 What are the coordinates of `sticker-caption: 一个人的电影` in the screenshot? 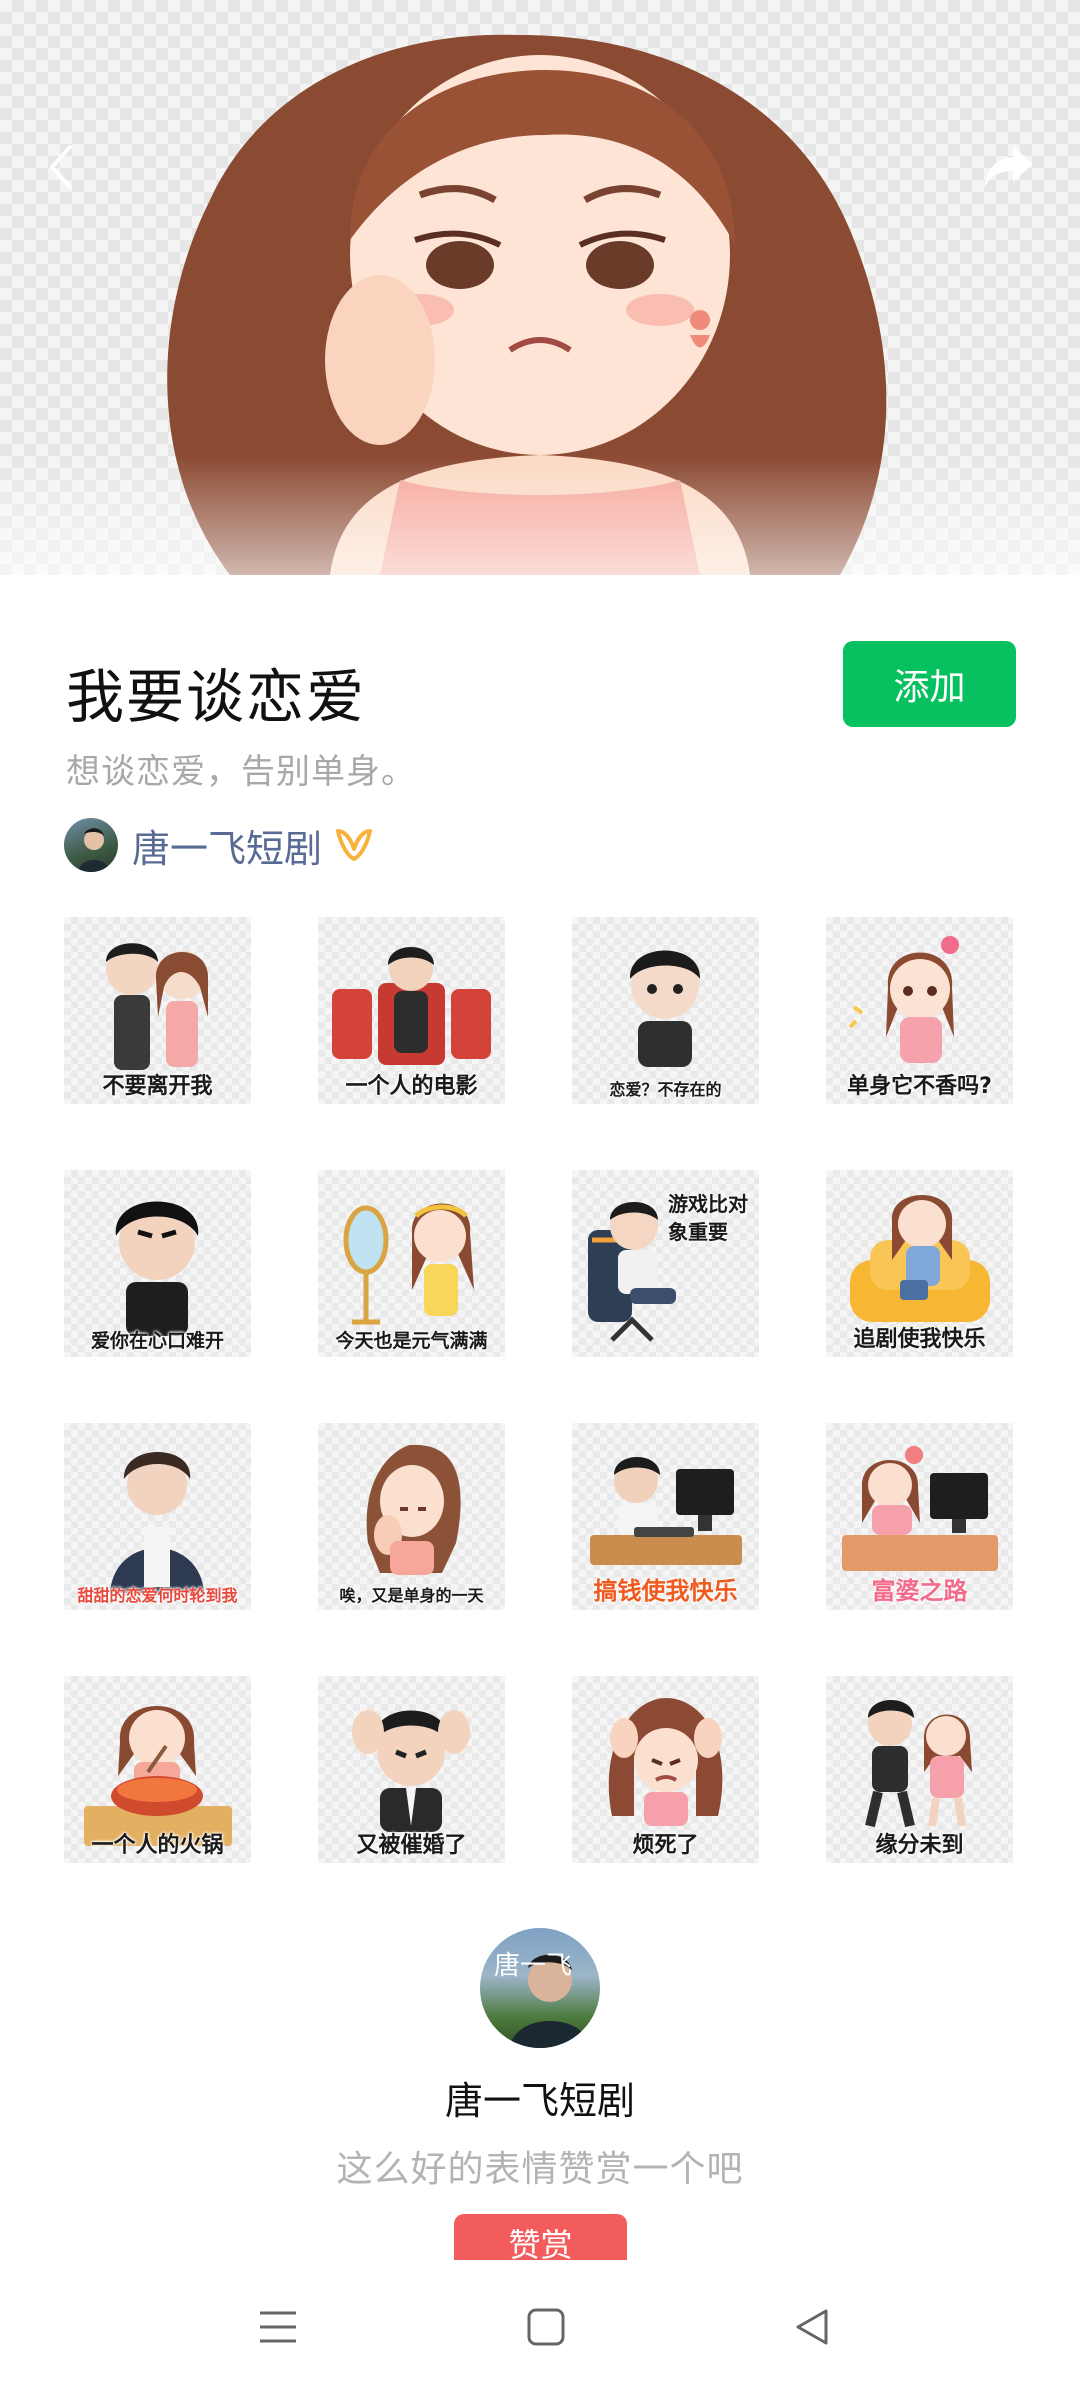 It's located at (411, 1086).